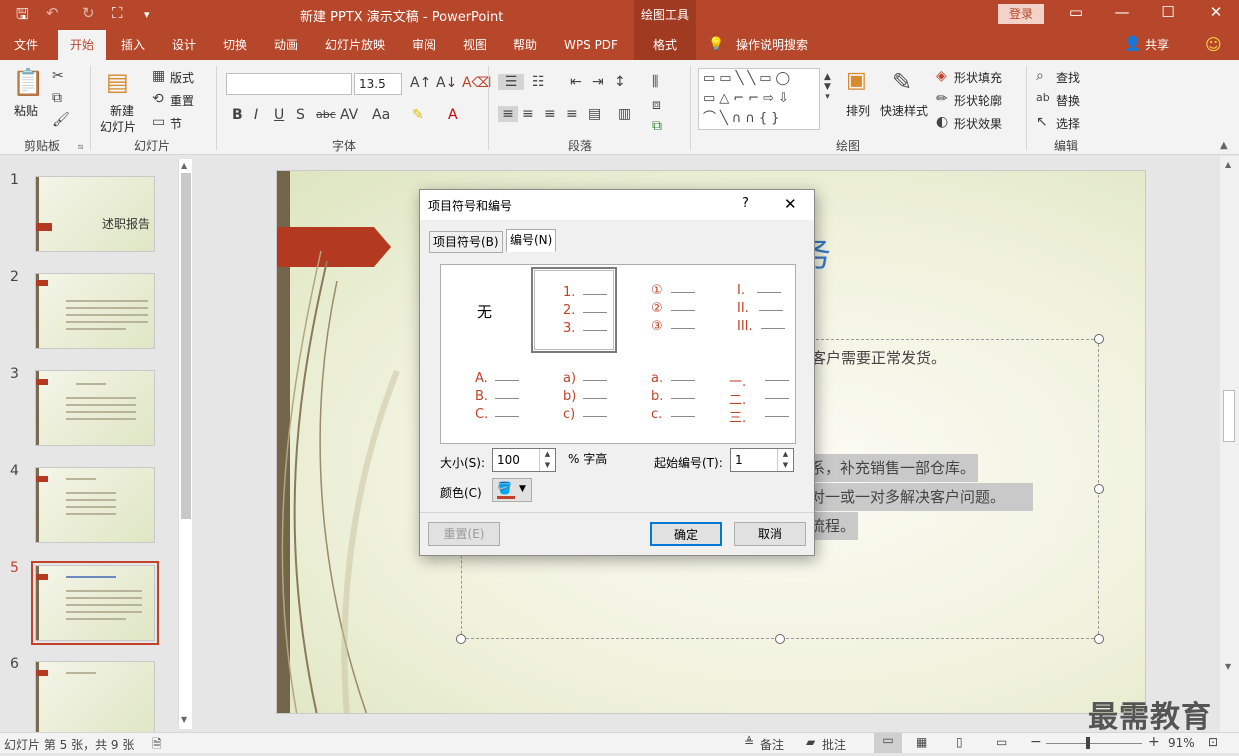 The image size is (1239, 756). Describe the element at coordinates (1040, 76) in the screenshot. I see `find-icon: ⌕` at that location.